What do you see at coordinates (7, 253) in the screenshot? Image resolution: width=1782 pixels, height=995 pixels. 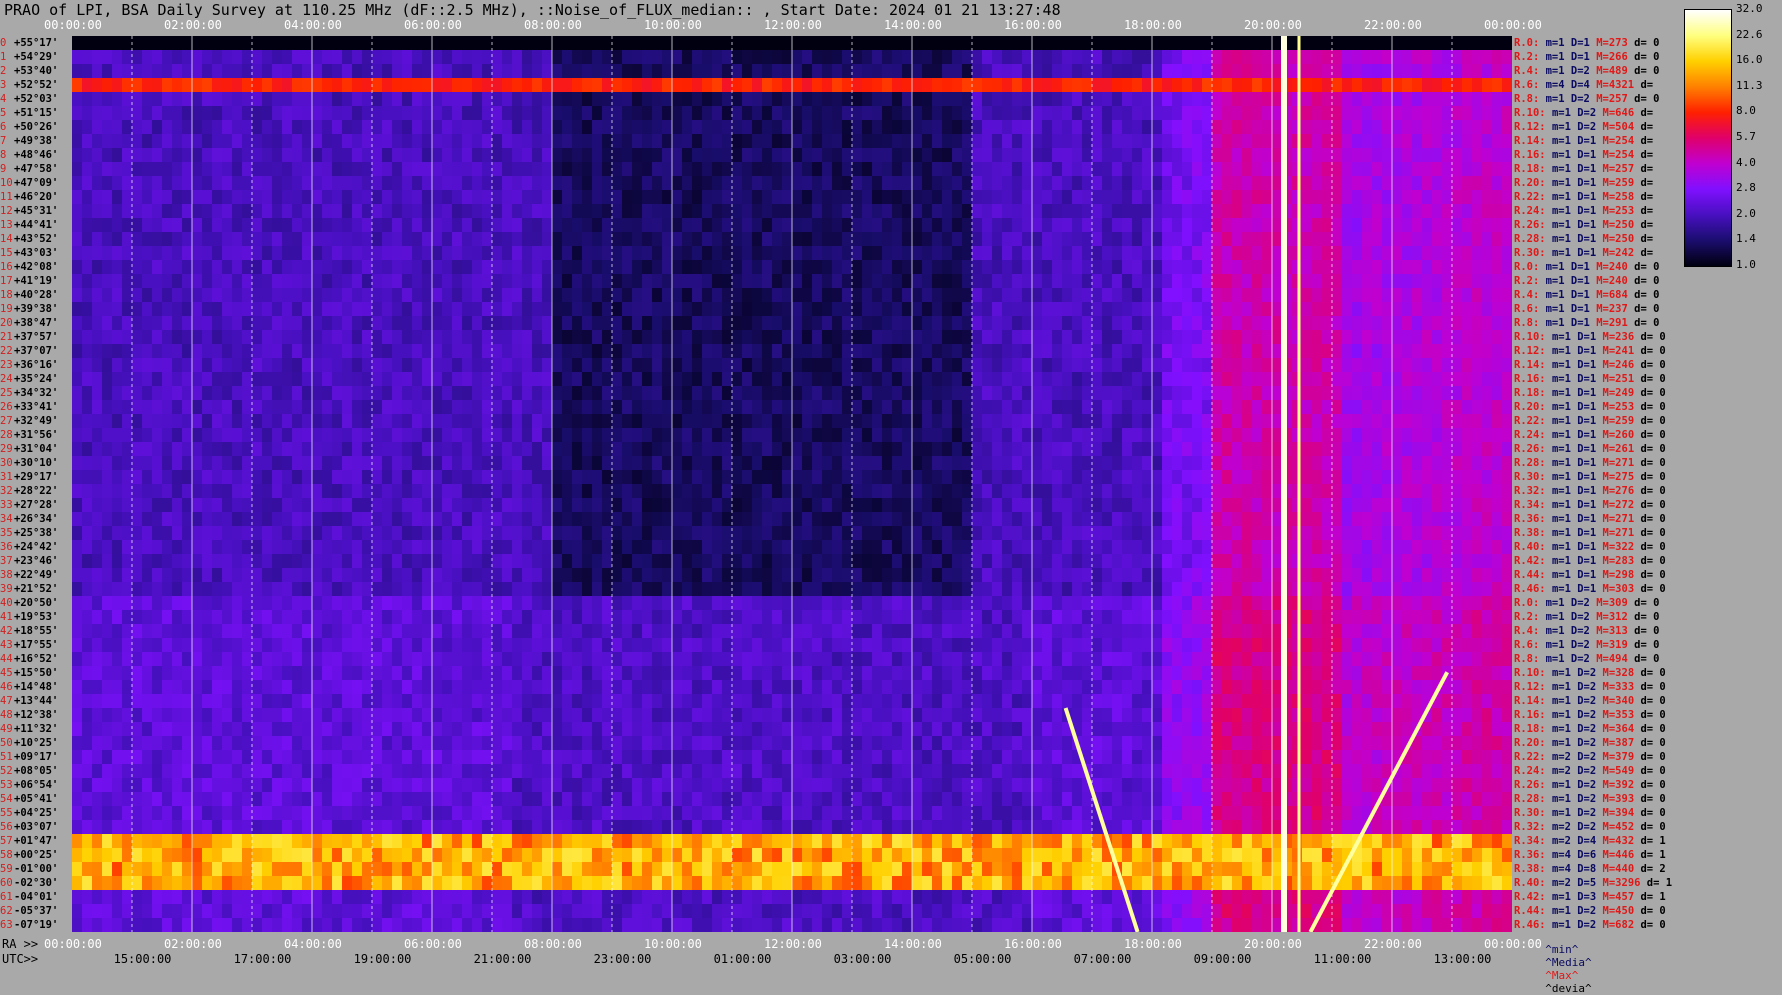 I see `dec-row-index: 15` at bounding box center [7, 253].